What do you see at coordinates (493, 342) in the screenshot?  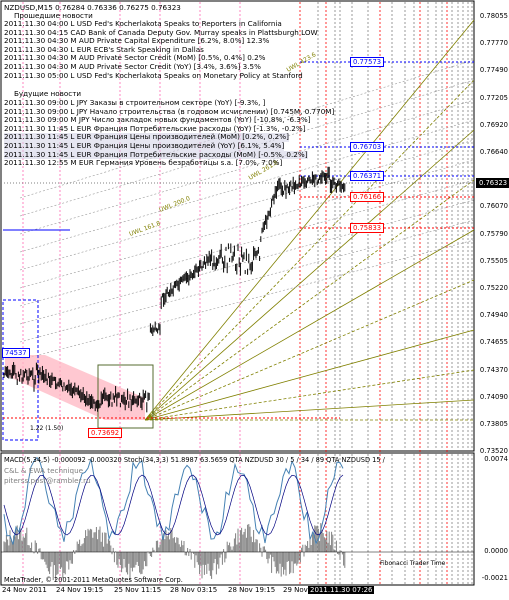 I see `price-tick: 0.74655` at bounding box center [493, 342].